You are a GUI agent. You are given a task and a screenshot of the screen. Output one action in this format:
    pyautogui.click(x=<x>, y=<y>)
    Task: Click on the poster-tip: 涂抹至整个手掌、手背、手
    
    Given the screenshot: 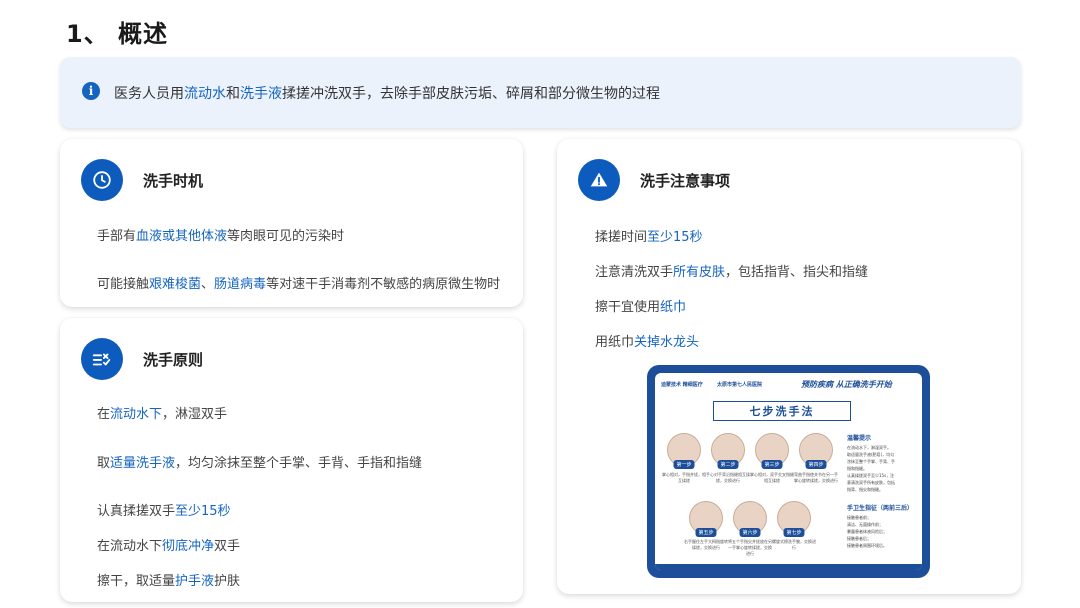 What is the action you would take?
    pyautogui.click(x=871, y=461)
    